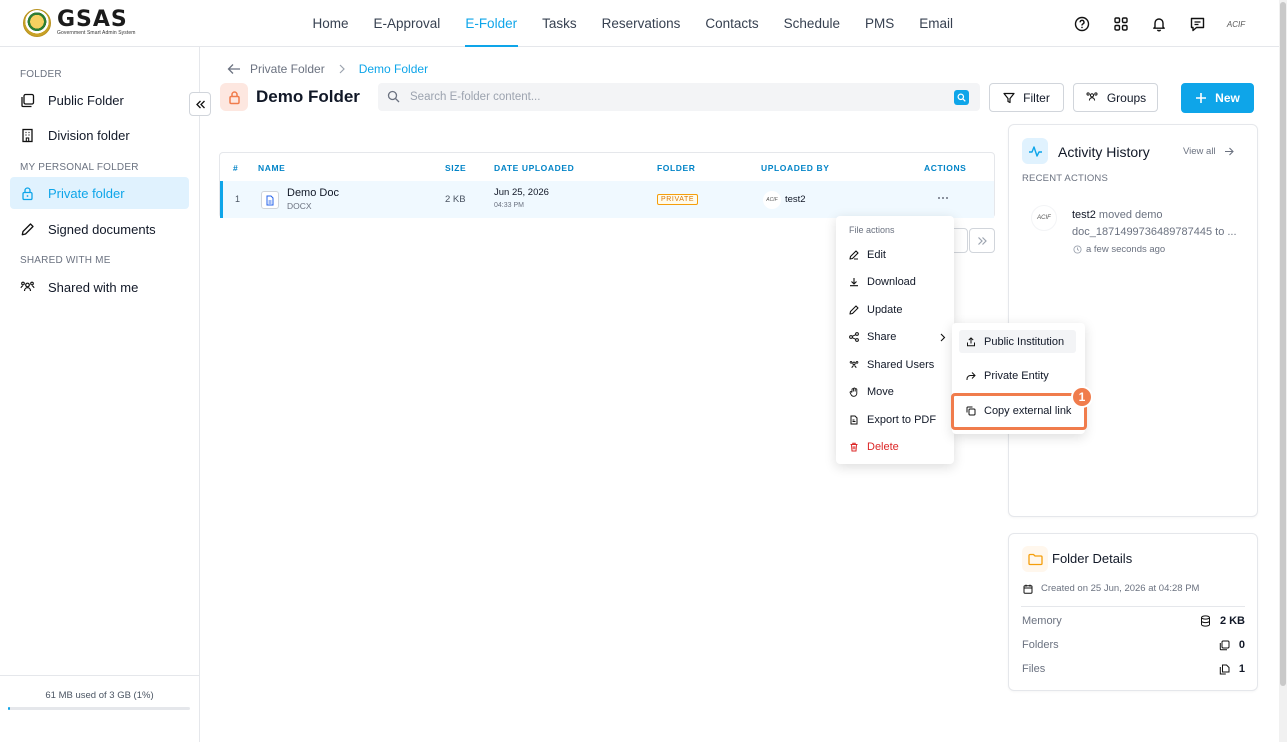 The image size is (1287, 742). Describe the element at coordinates (234, 69) in the screenshot. I see `arrow-left-icon` at that location.